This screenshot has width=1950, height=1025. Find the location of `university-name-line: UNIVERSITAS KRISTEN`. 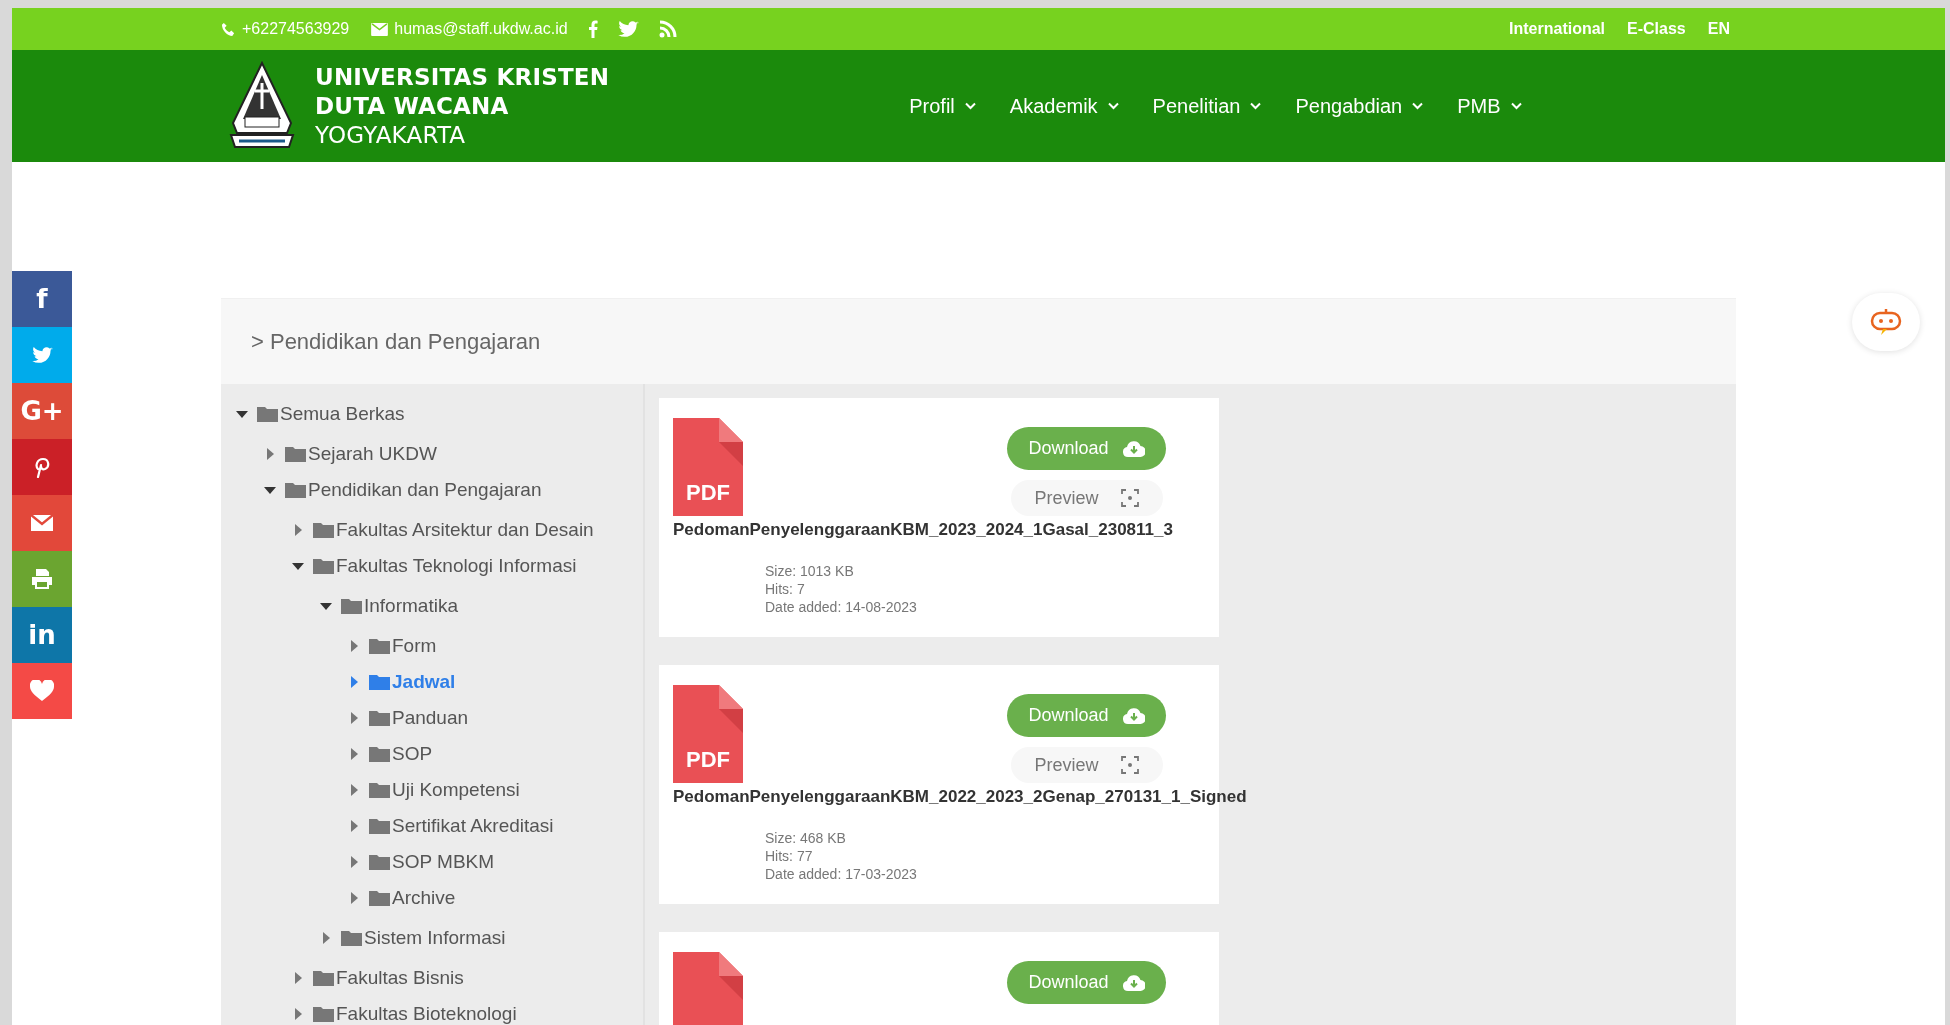

university-name-line: UNIVERSITAS KRISTEN is located at coordinates (462, 77).